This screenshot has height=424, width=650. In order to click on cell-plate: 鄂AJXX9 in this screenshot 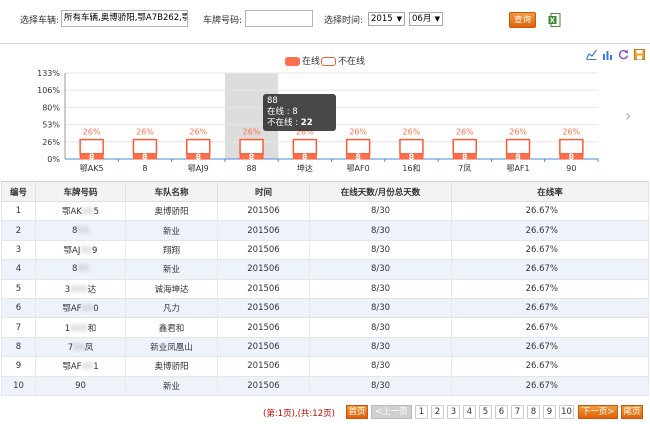, I will do `click(80, 250)`.